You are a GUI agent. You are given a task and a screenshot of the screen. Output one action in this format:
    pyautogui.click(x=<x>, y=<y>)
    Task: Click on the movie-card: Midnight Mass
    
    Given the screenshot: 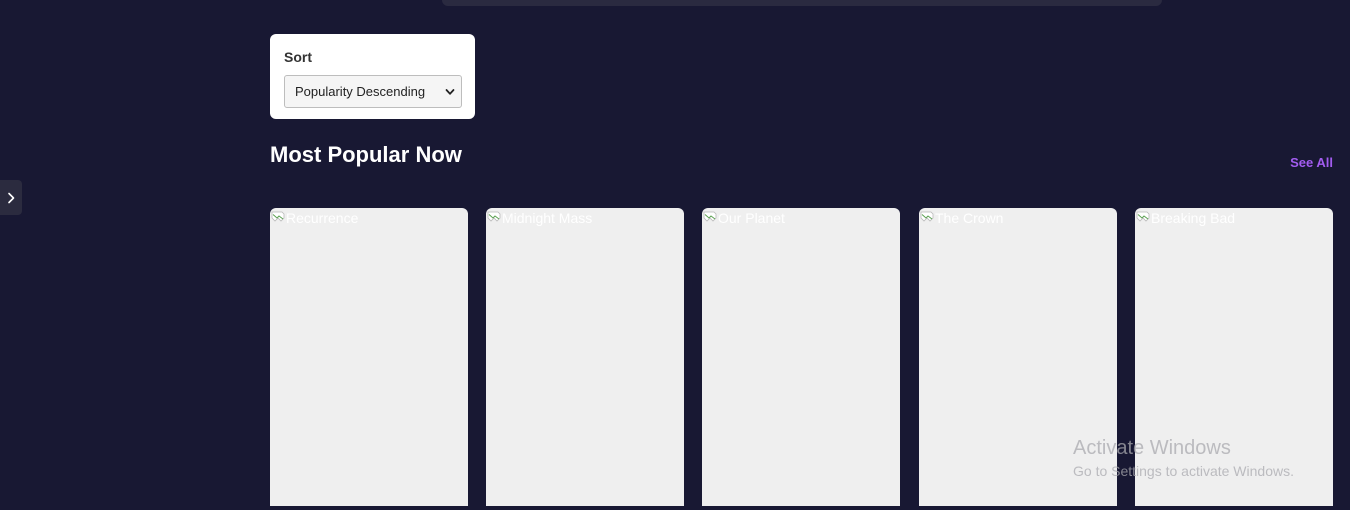 What is the action you would take?
    pyautogui.click(x=585, y=357)
    